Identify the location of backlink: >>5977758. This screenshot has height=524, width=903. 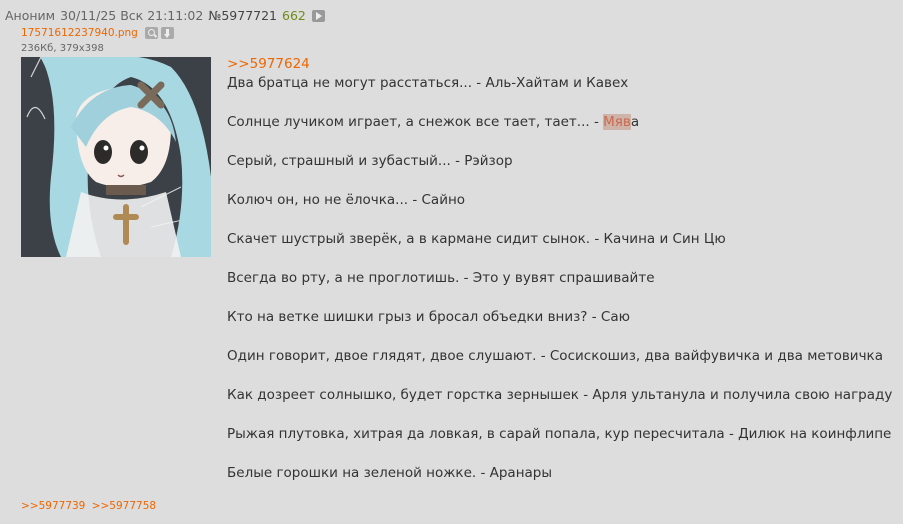
(124, 506).